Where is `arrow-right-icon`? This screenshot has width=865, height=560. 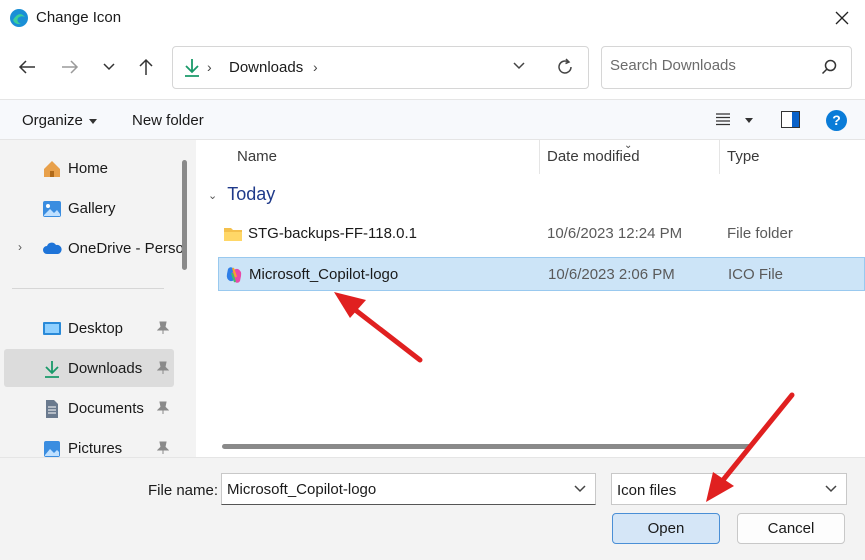 arrow-right-icon is located at coordinates (70, 67).